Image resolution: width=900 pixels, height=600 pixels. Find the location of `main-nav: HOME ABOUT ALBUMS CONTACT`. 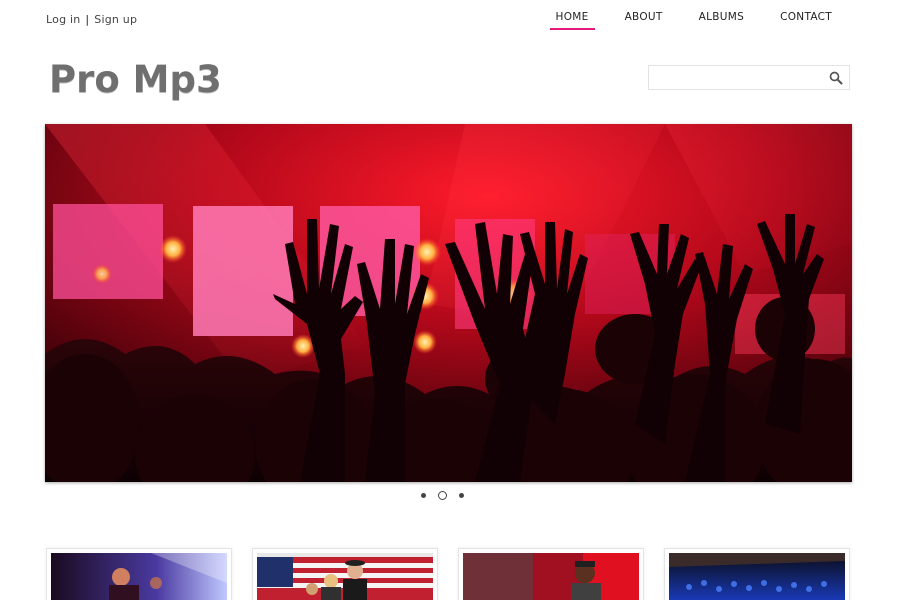

main-nav: HOME ABOUT ALBUMS CONTACT is located at coordinates (690, 20).